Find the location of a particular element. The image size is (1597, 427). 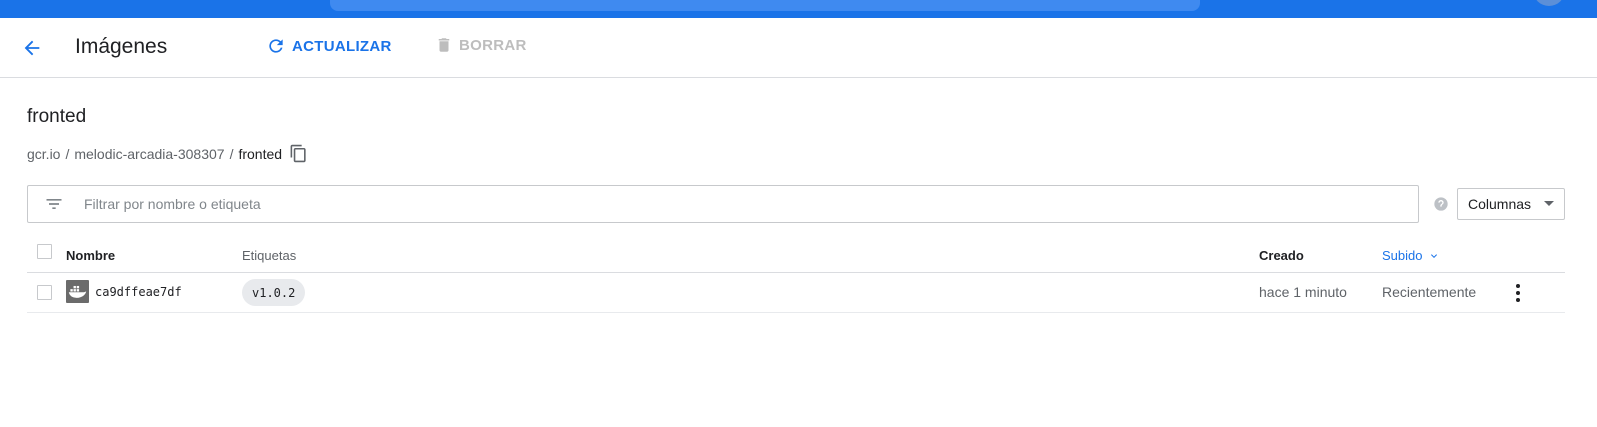

back-button is located at coordinates (32, 48).